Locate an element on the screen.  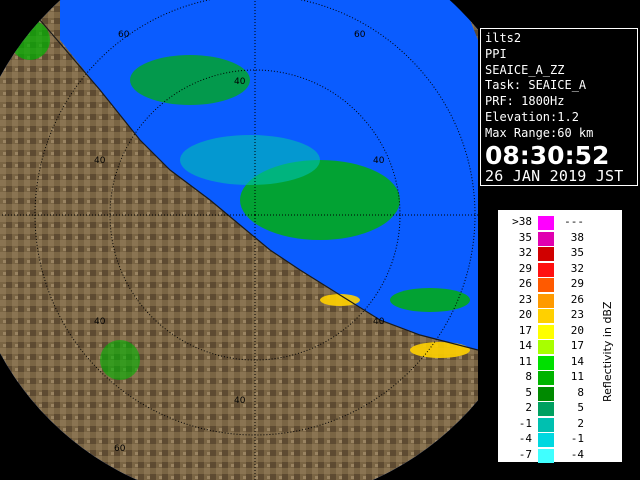
legend-upper-bound: 23 is located at coordinates (577, 314).